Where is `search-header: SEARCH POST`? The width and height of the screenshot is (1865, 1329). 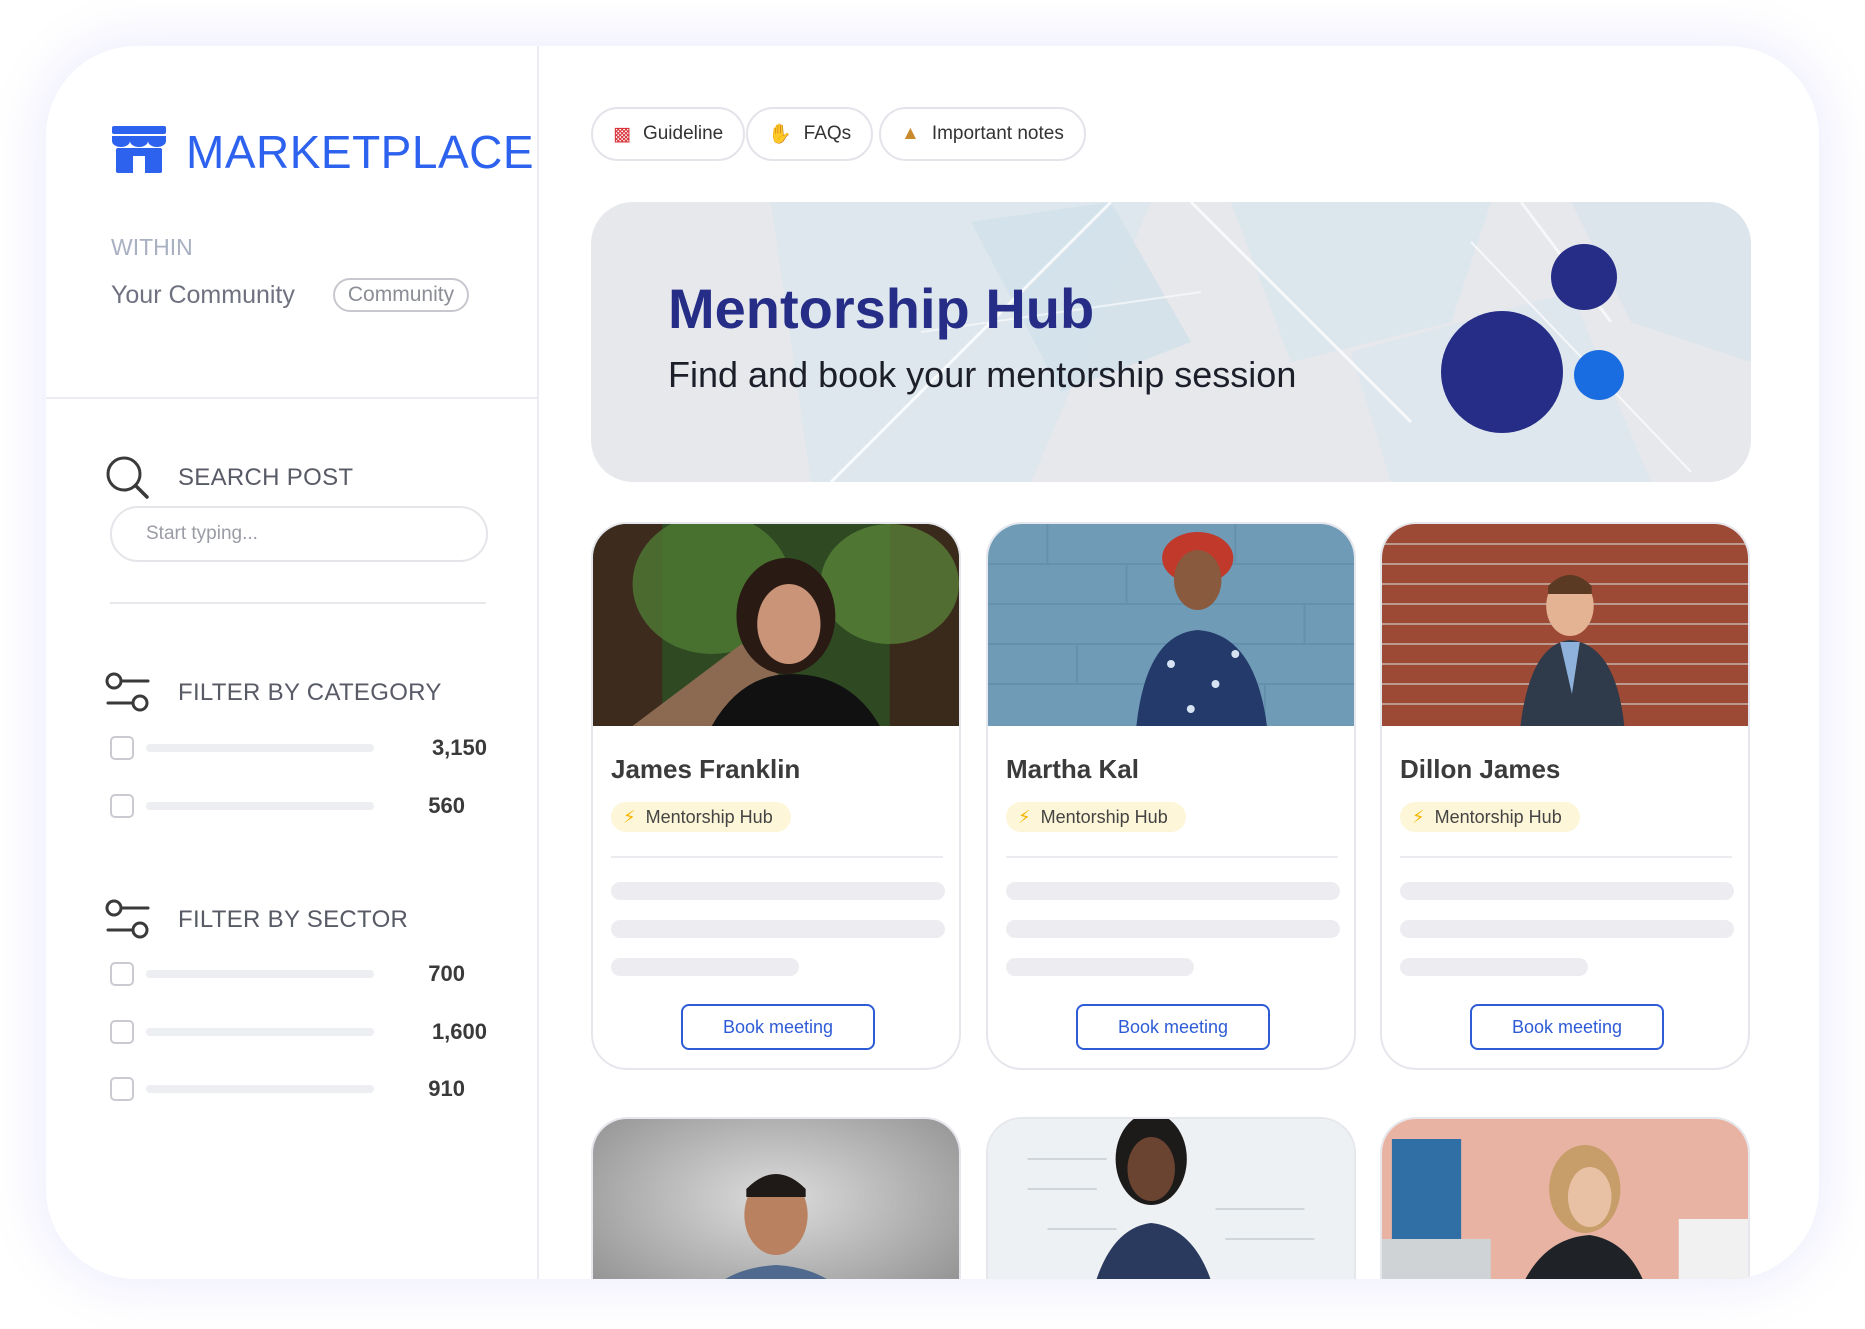
search-header: SEARCH POST is located at coordinates (228, 478).